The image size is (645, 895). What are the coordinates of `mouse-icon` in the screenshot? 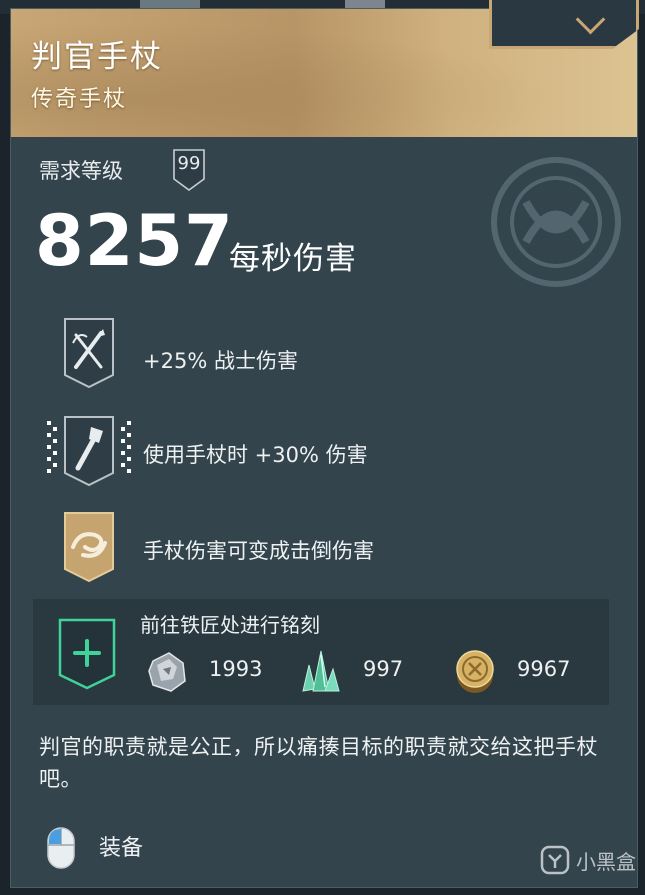 It's located at (61, 848).